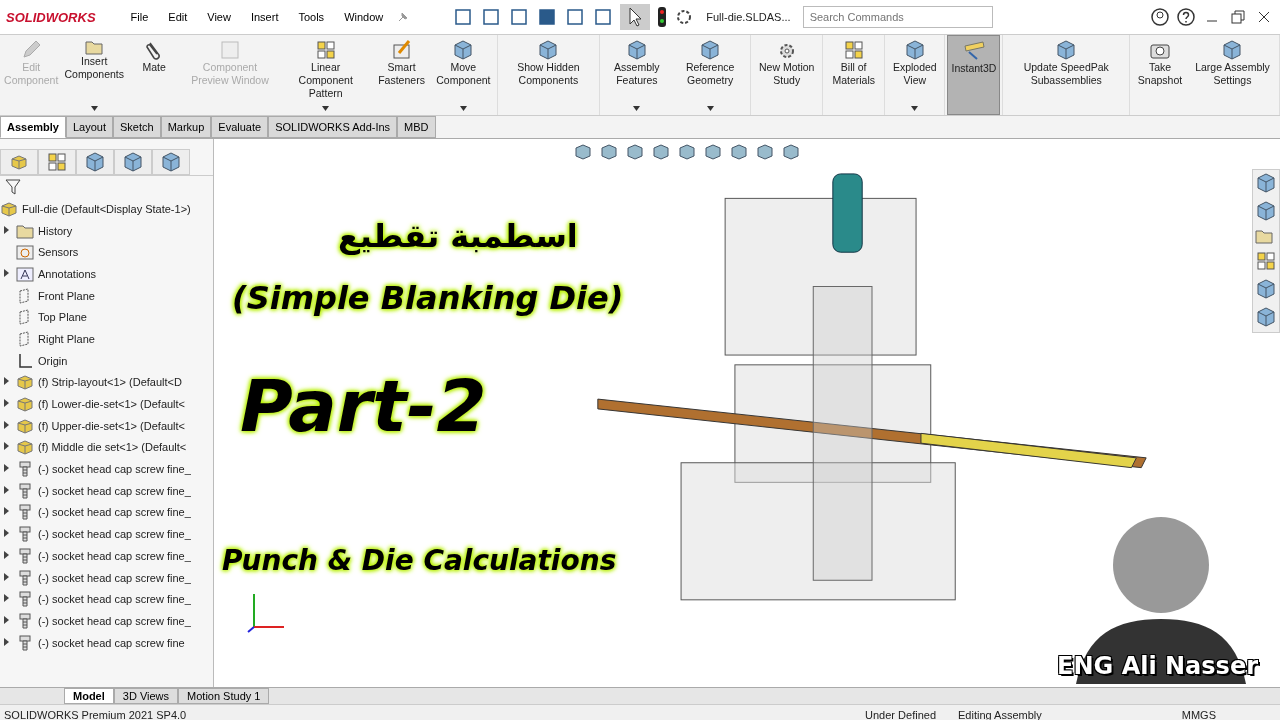  I want to click on tree-item: (f) Upper-die-set<1> (Default<, so click(99, 425).